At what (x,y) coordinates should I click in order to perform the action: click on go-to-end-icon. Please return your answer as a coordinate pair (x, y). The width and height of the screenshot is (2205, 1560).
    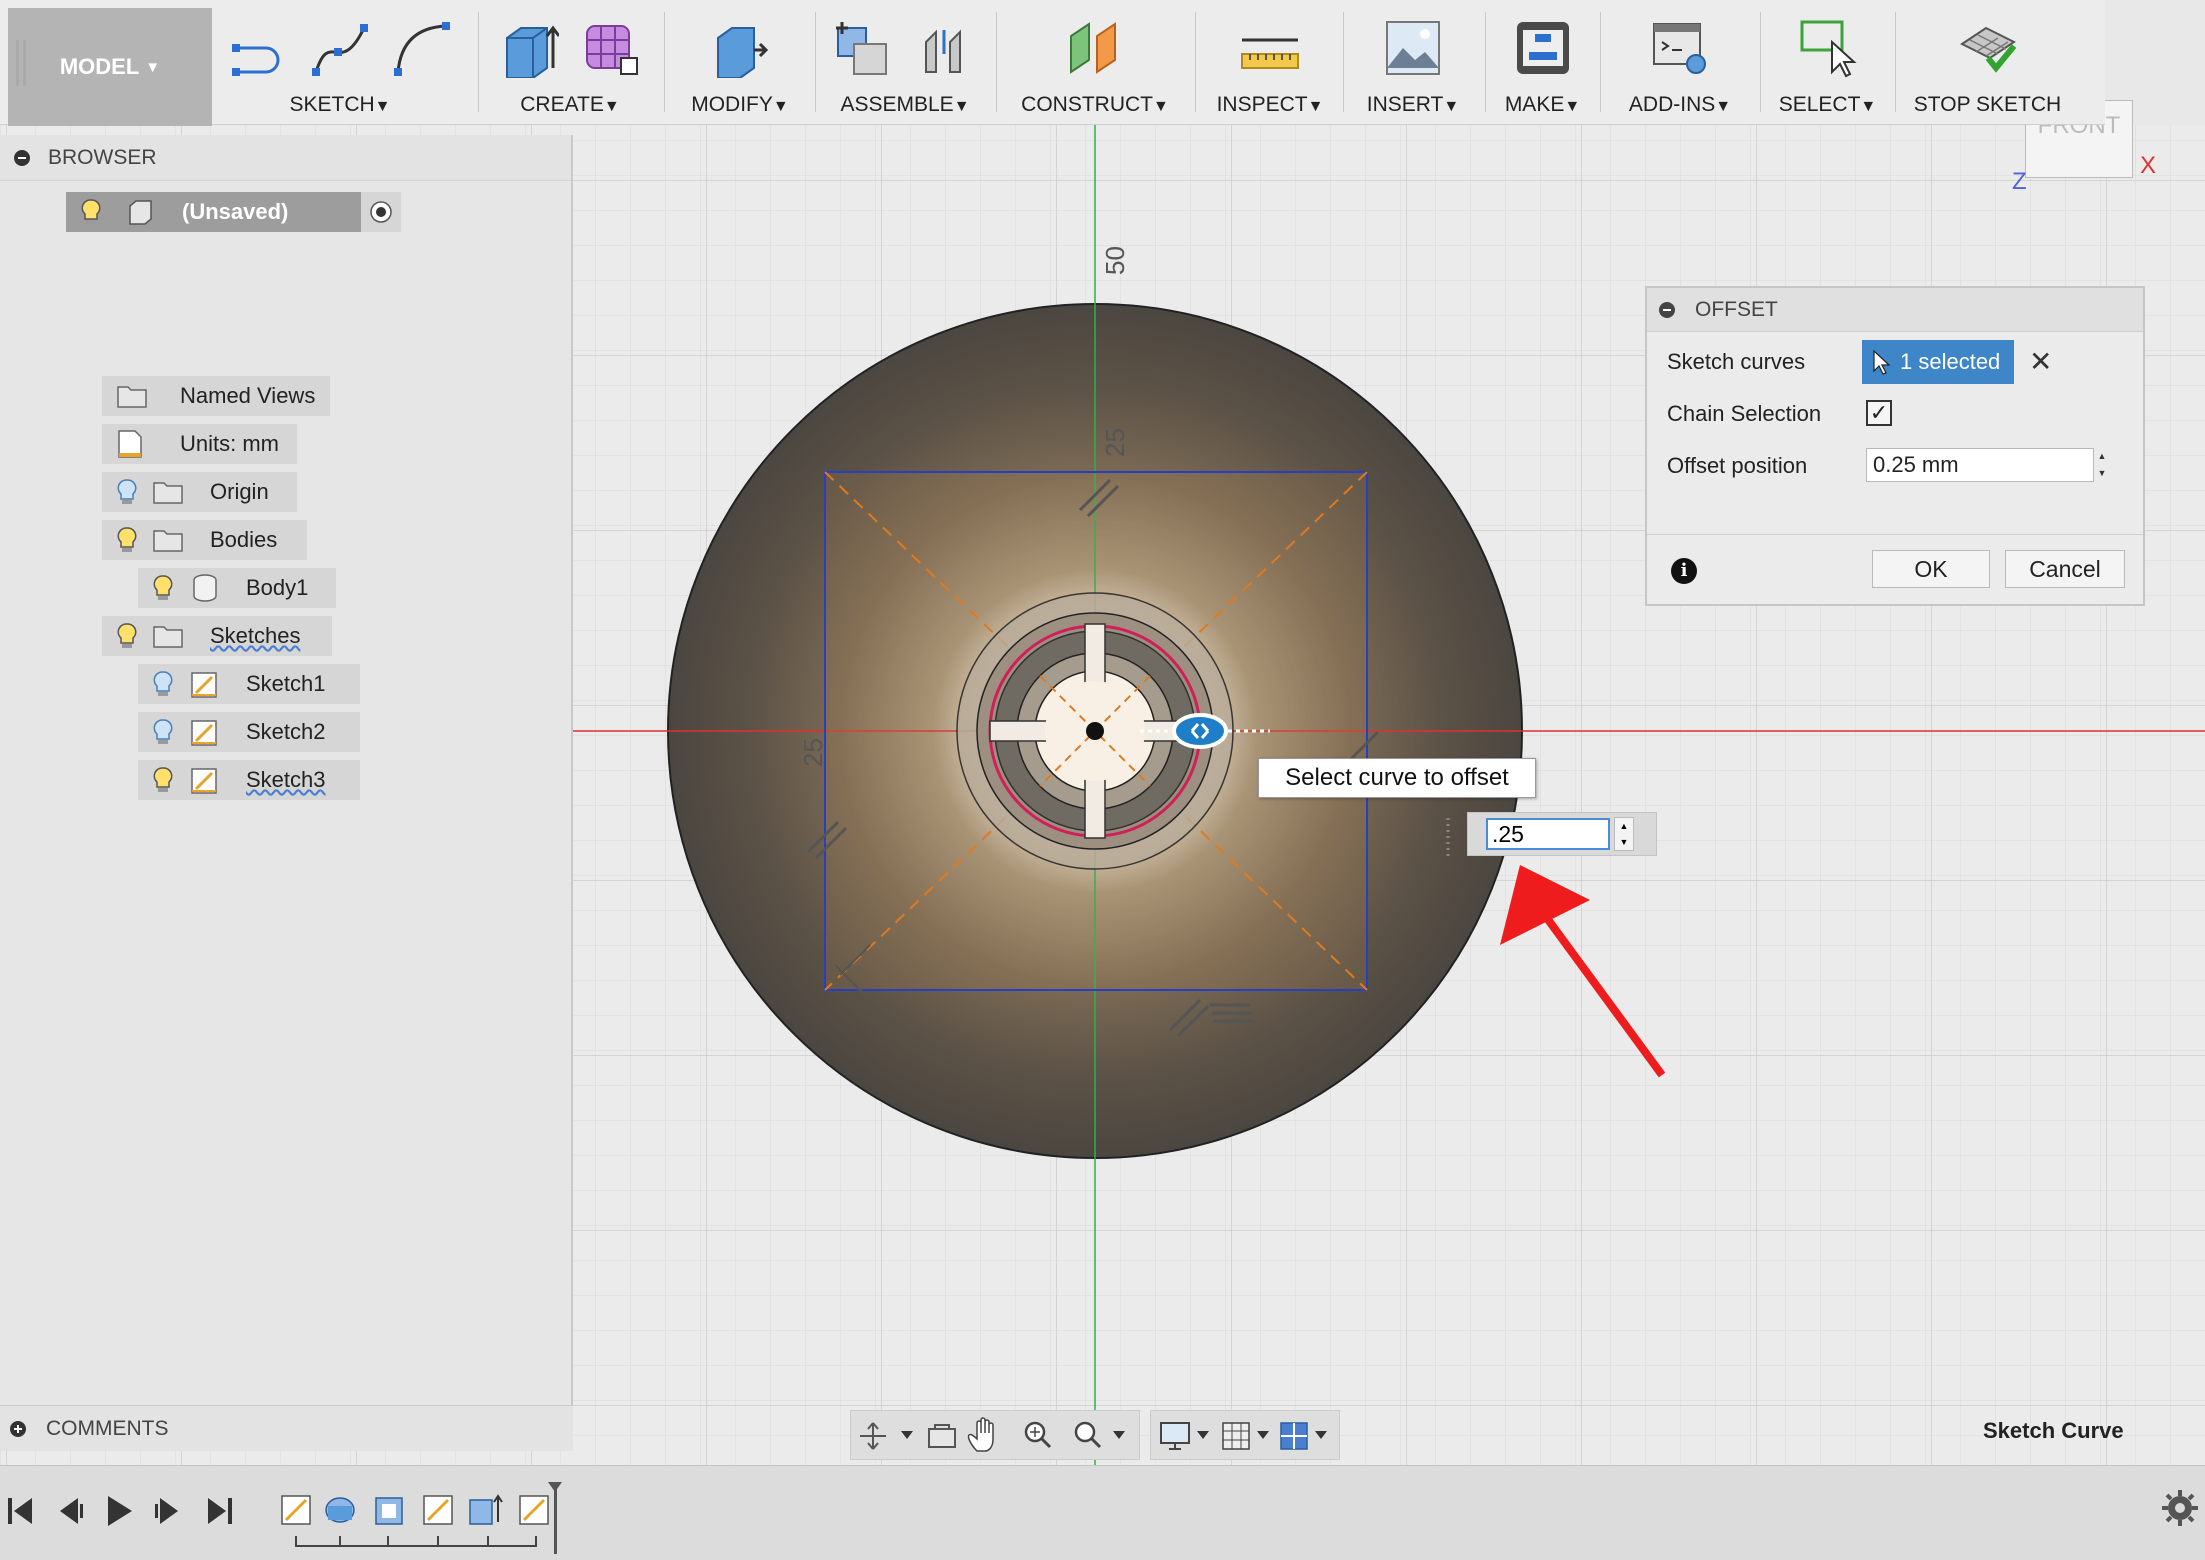
    Looking at the image, I should click on (220, 1511).